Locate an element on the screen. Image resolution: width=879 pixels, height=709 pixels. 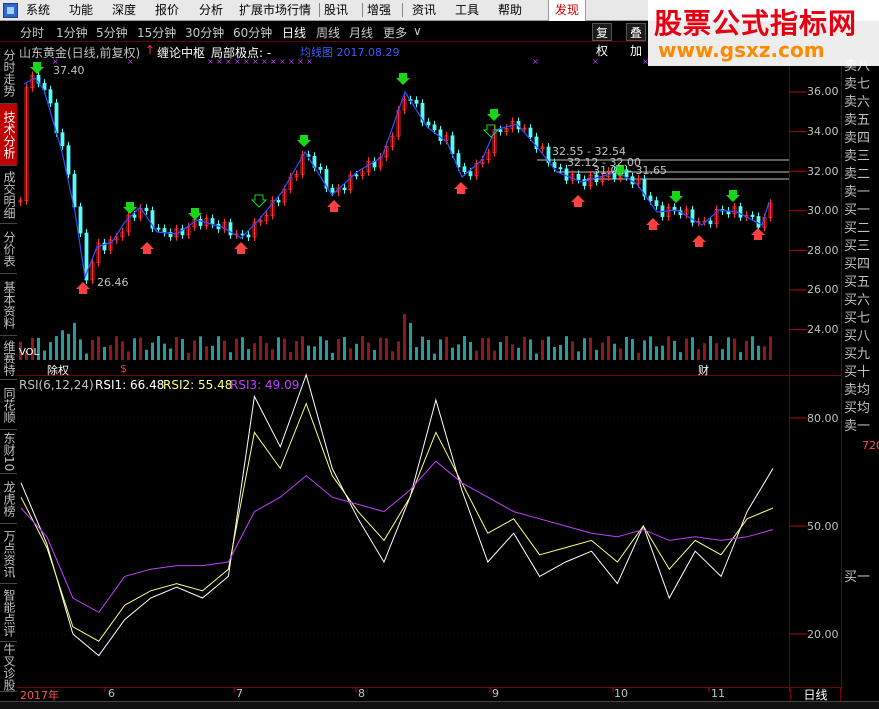
ob-row: 卖四 is located at coordinates (857, 138).